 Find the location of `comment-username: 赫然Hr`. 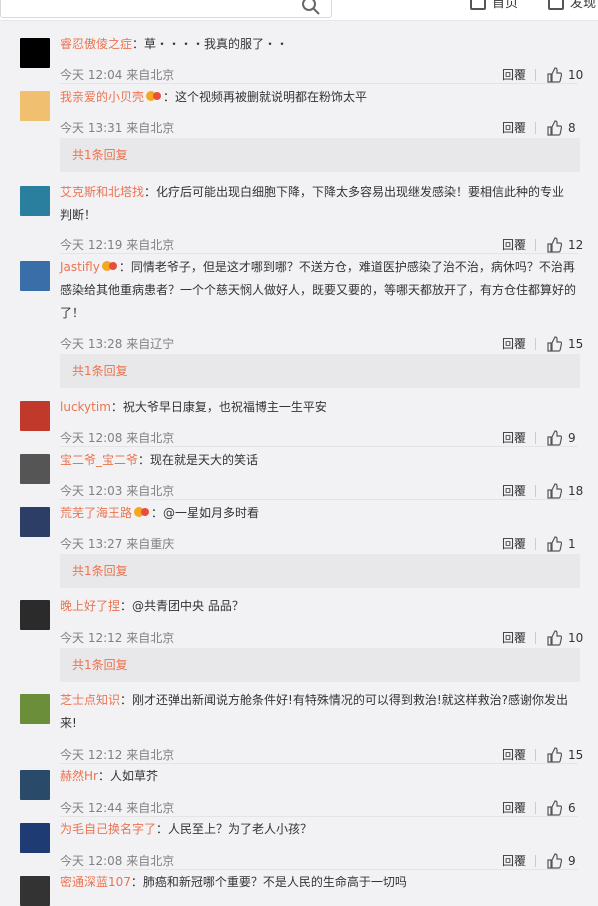

comment-username: 赫然Hr is located at coordinates (79, 776).